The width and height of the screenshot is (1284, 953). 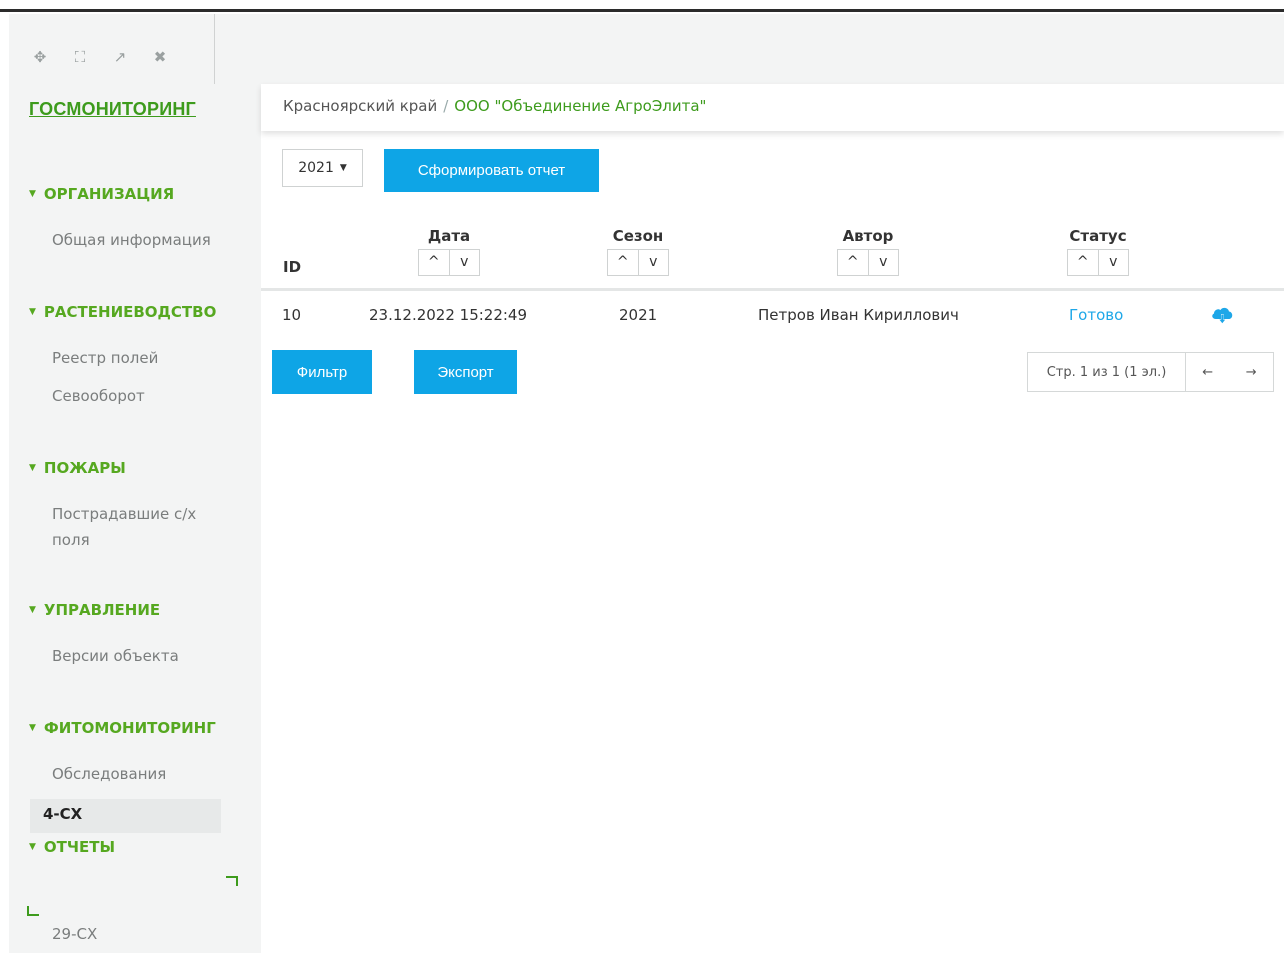 I want to click on prev-page-button: ←, so click(x=1208, y=372).